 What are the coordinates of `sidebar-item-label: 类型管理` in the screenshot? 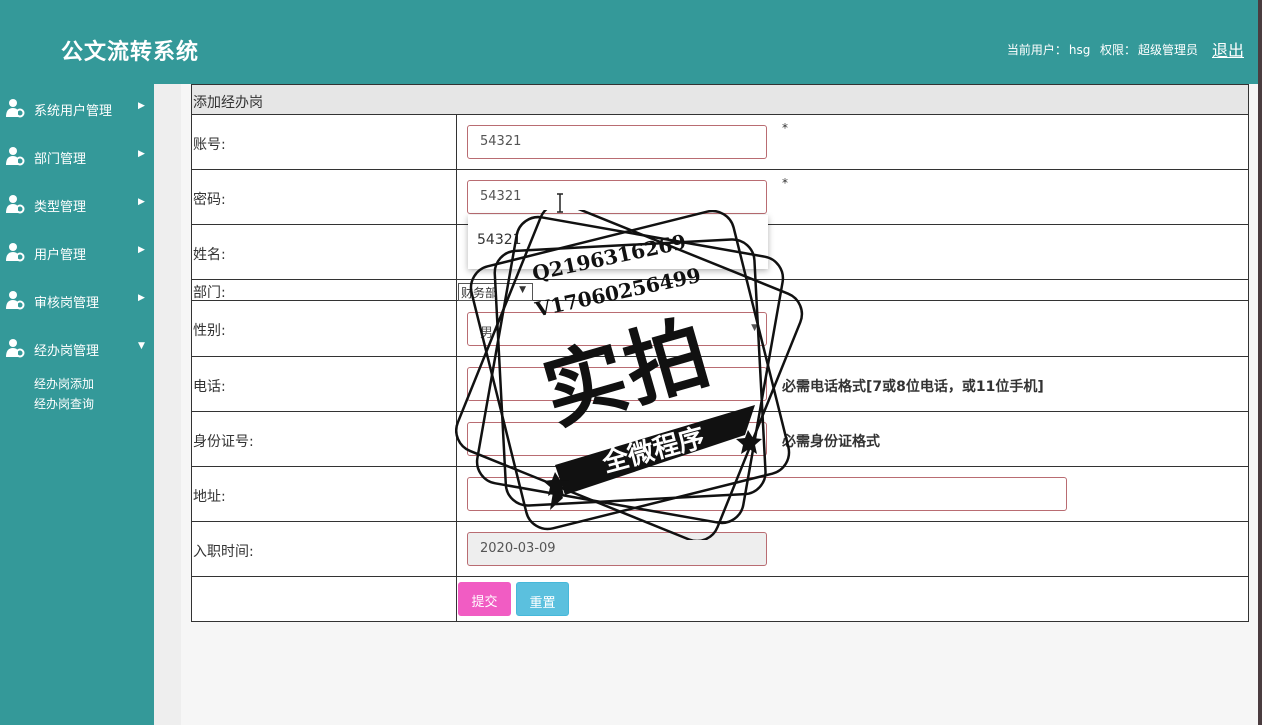 It's located at (60, 207).